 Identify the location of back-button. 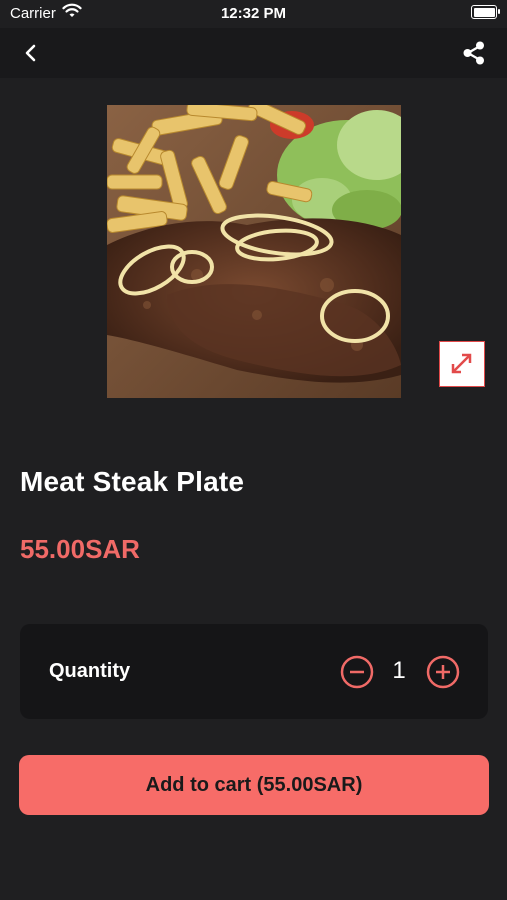
(30, 53).